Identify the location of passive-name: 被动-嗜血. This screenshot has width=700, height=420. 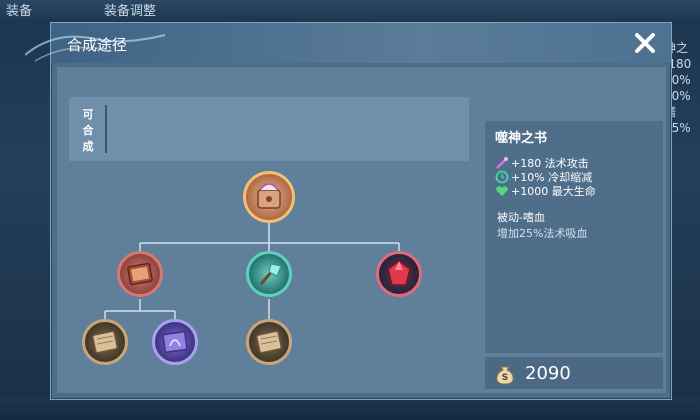
(521, 217).